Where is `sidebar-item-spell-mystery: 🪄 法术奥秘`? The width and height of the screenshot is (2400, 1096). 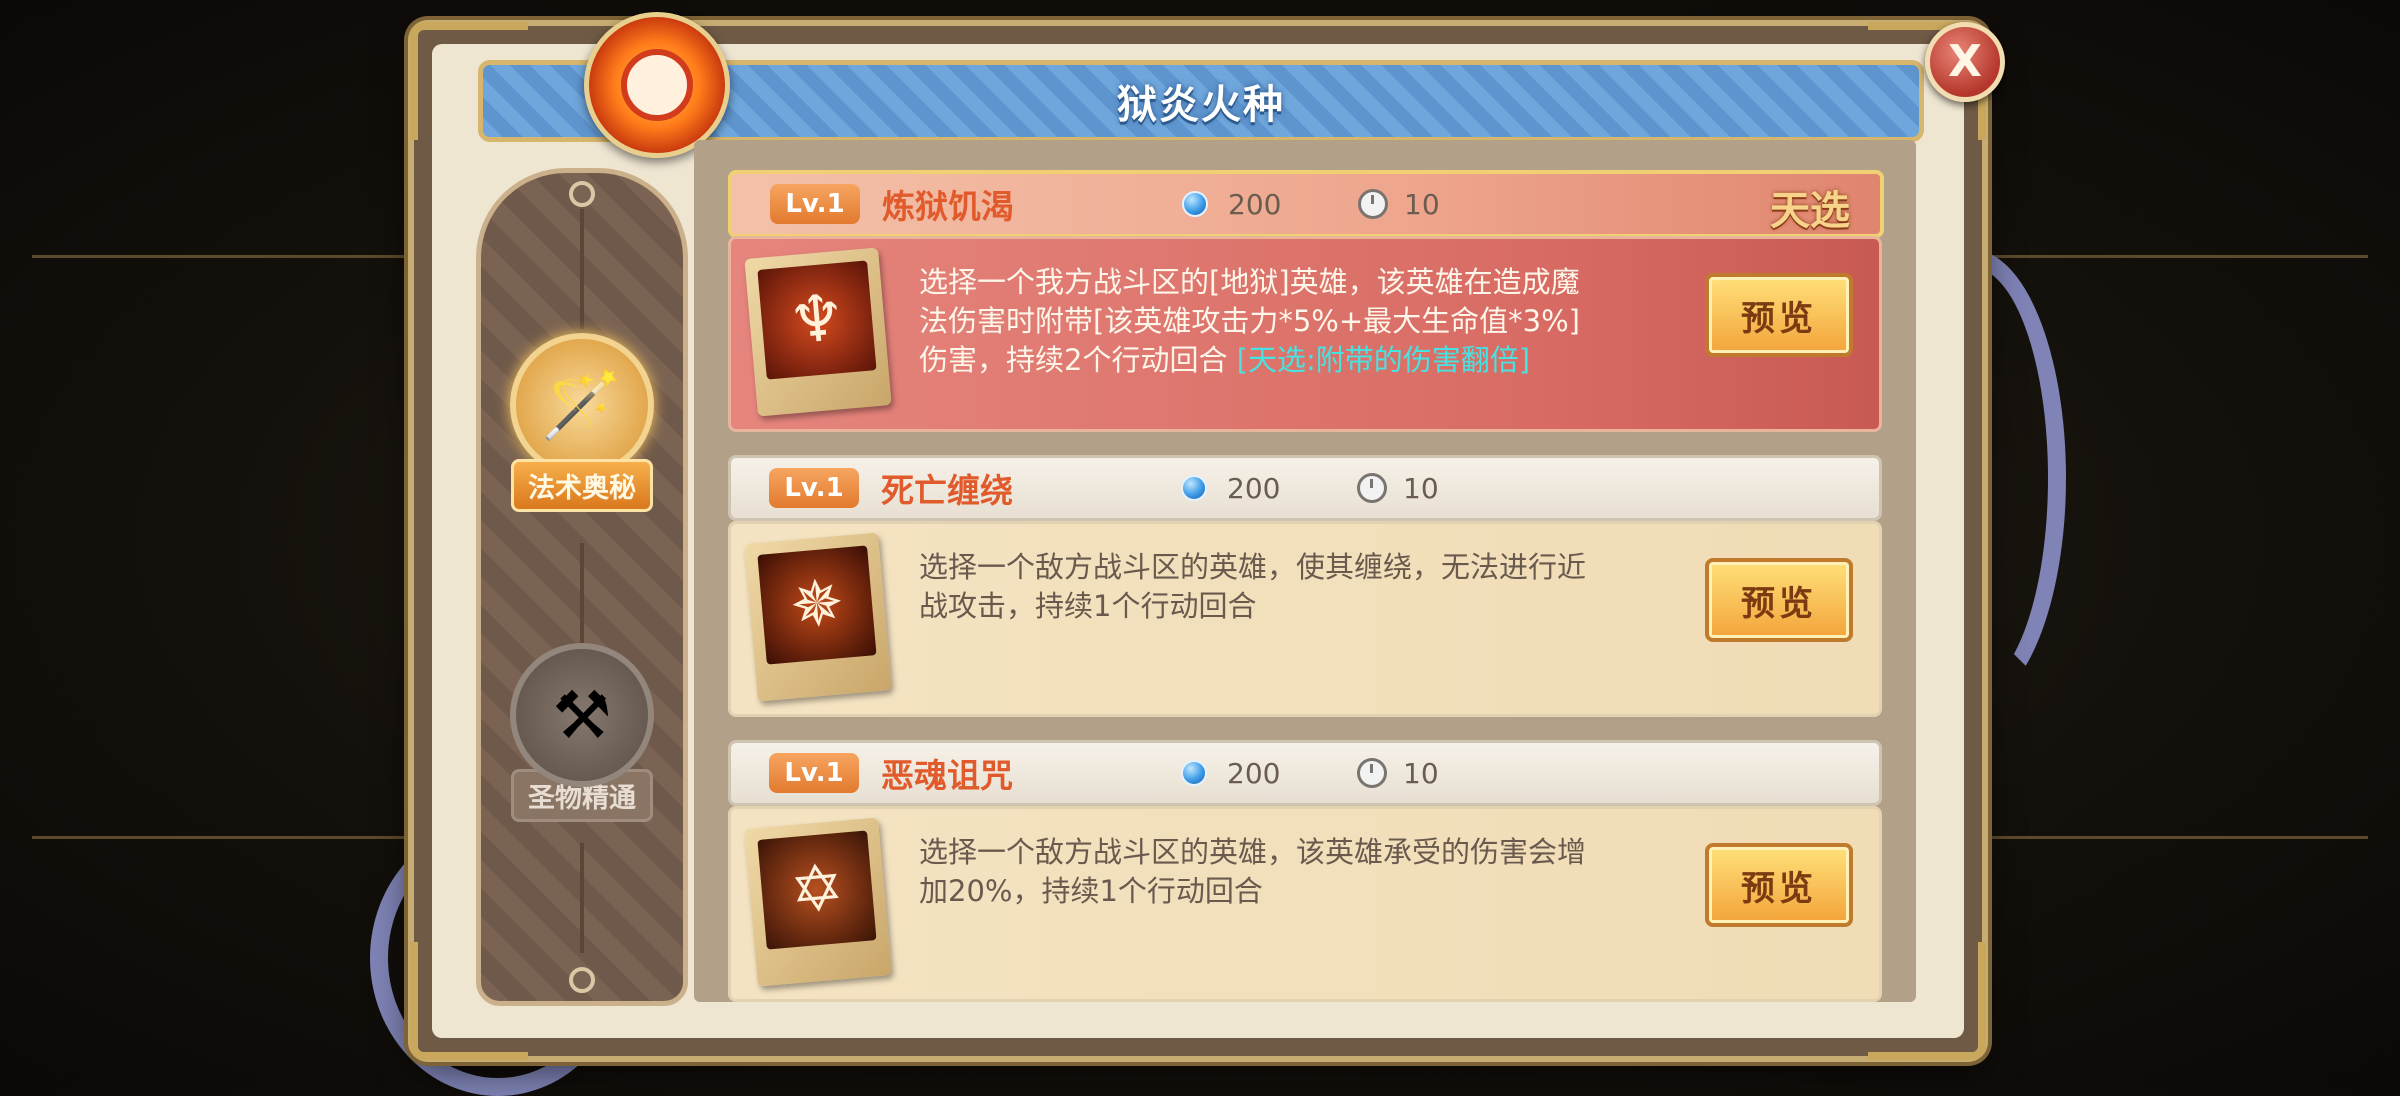 sidebar-item-spell-mystery: 🪄 法术奥秘 is located at coordinates (582, 422).